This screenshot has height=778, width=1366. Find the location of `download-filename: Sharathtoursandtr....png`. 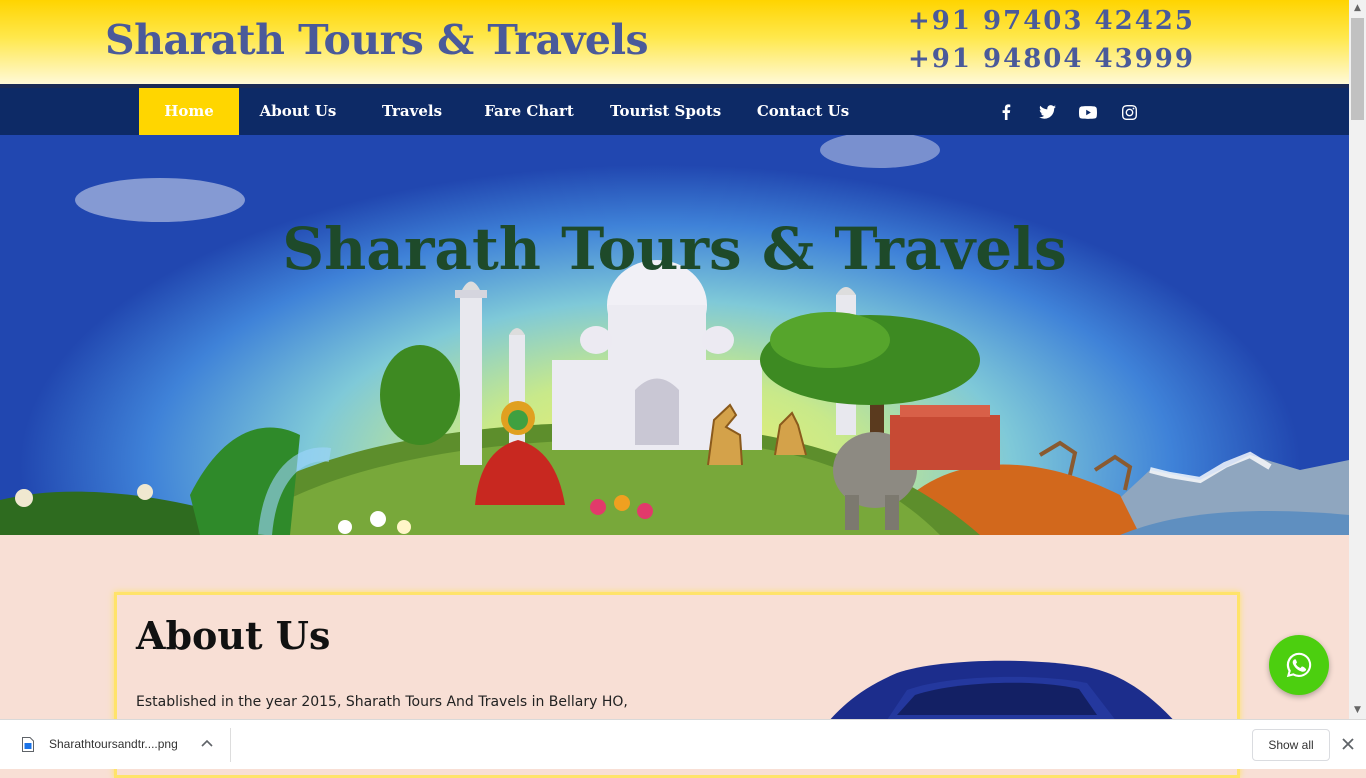

download-filename: Sharathtoursandtr....png is located at coordinates (113, 744).